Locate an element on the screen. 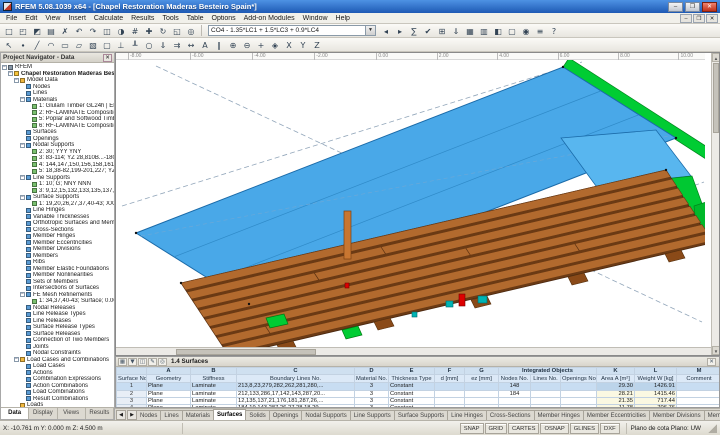 Image resolution: width=720 pixels, height=435 pixels. status-toggle: SNAP is located at coordinates (471, 428).